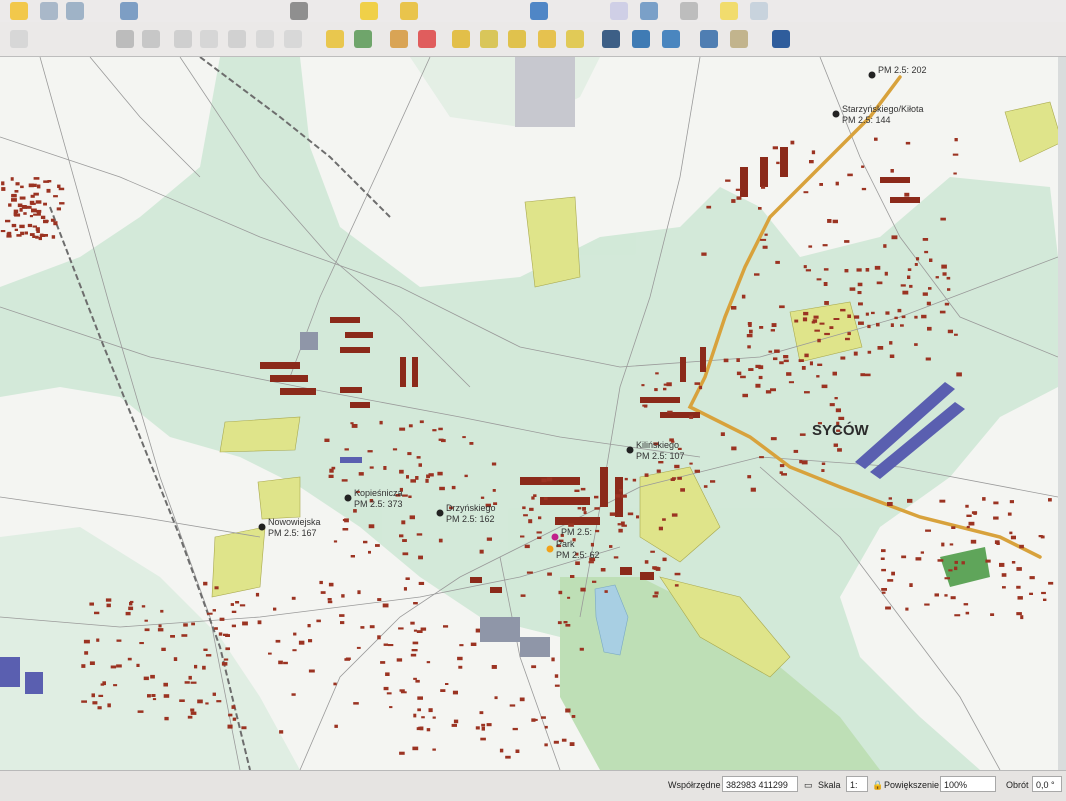  Describe the element at coordinates (575, 39) in the screenshot. I see `label-options-icon` at that location.